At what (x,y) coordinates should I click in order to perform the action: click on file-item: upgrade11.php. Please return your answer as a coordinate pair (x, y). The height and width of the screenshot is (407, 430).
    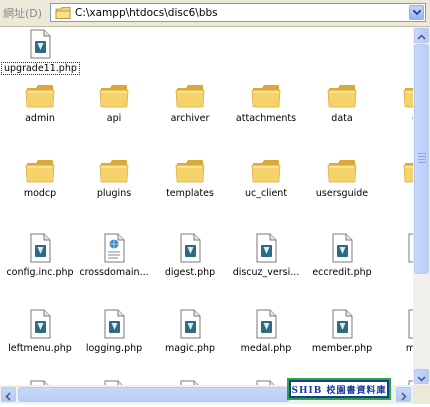
    Looking at the image, I should click on (40, 53).